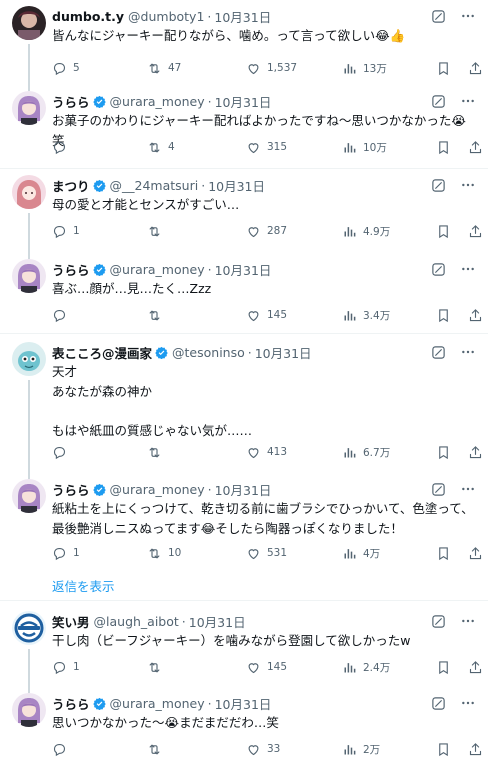 The width and height of the screenshot is (488, 767). I want to click on display-name: dumbo.t.y, so click(88, 16).